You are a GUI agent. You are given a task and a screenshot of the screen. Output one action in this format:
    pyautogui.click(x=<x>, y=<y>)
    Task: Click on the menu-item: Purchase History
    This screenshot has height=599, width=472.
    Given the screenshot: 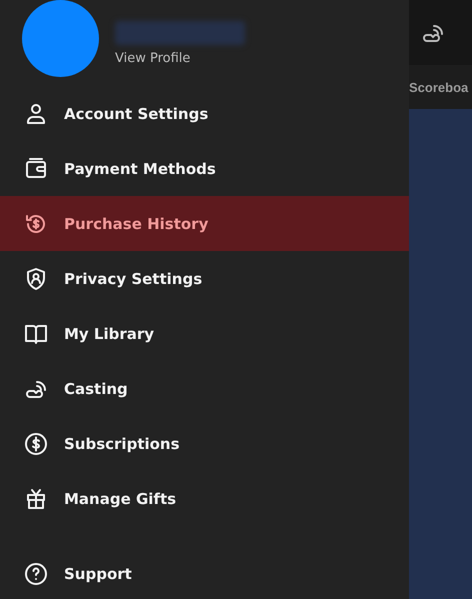 What is the action you would take?
    pyautogui.click(x=204, y=223)
    